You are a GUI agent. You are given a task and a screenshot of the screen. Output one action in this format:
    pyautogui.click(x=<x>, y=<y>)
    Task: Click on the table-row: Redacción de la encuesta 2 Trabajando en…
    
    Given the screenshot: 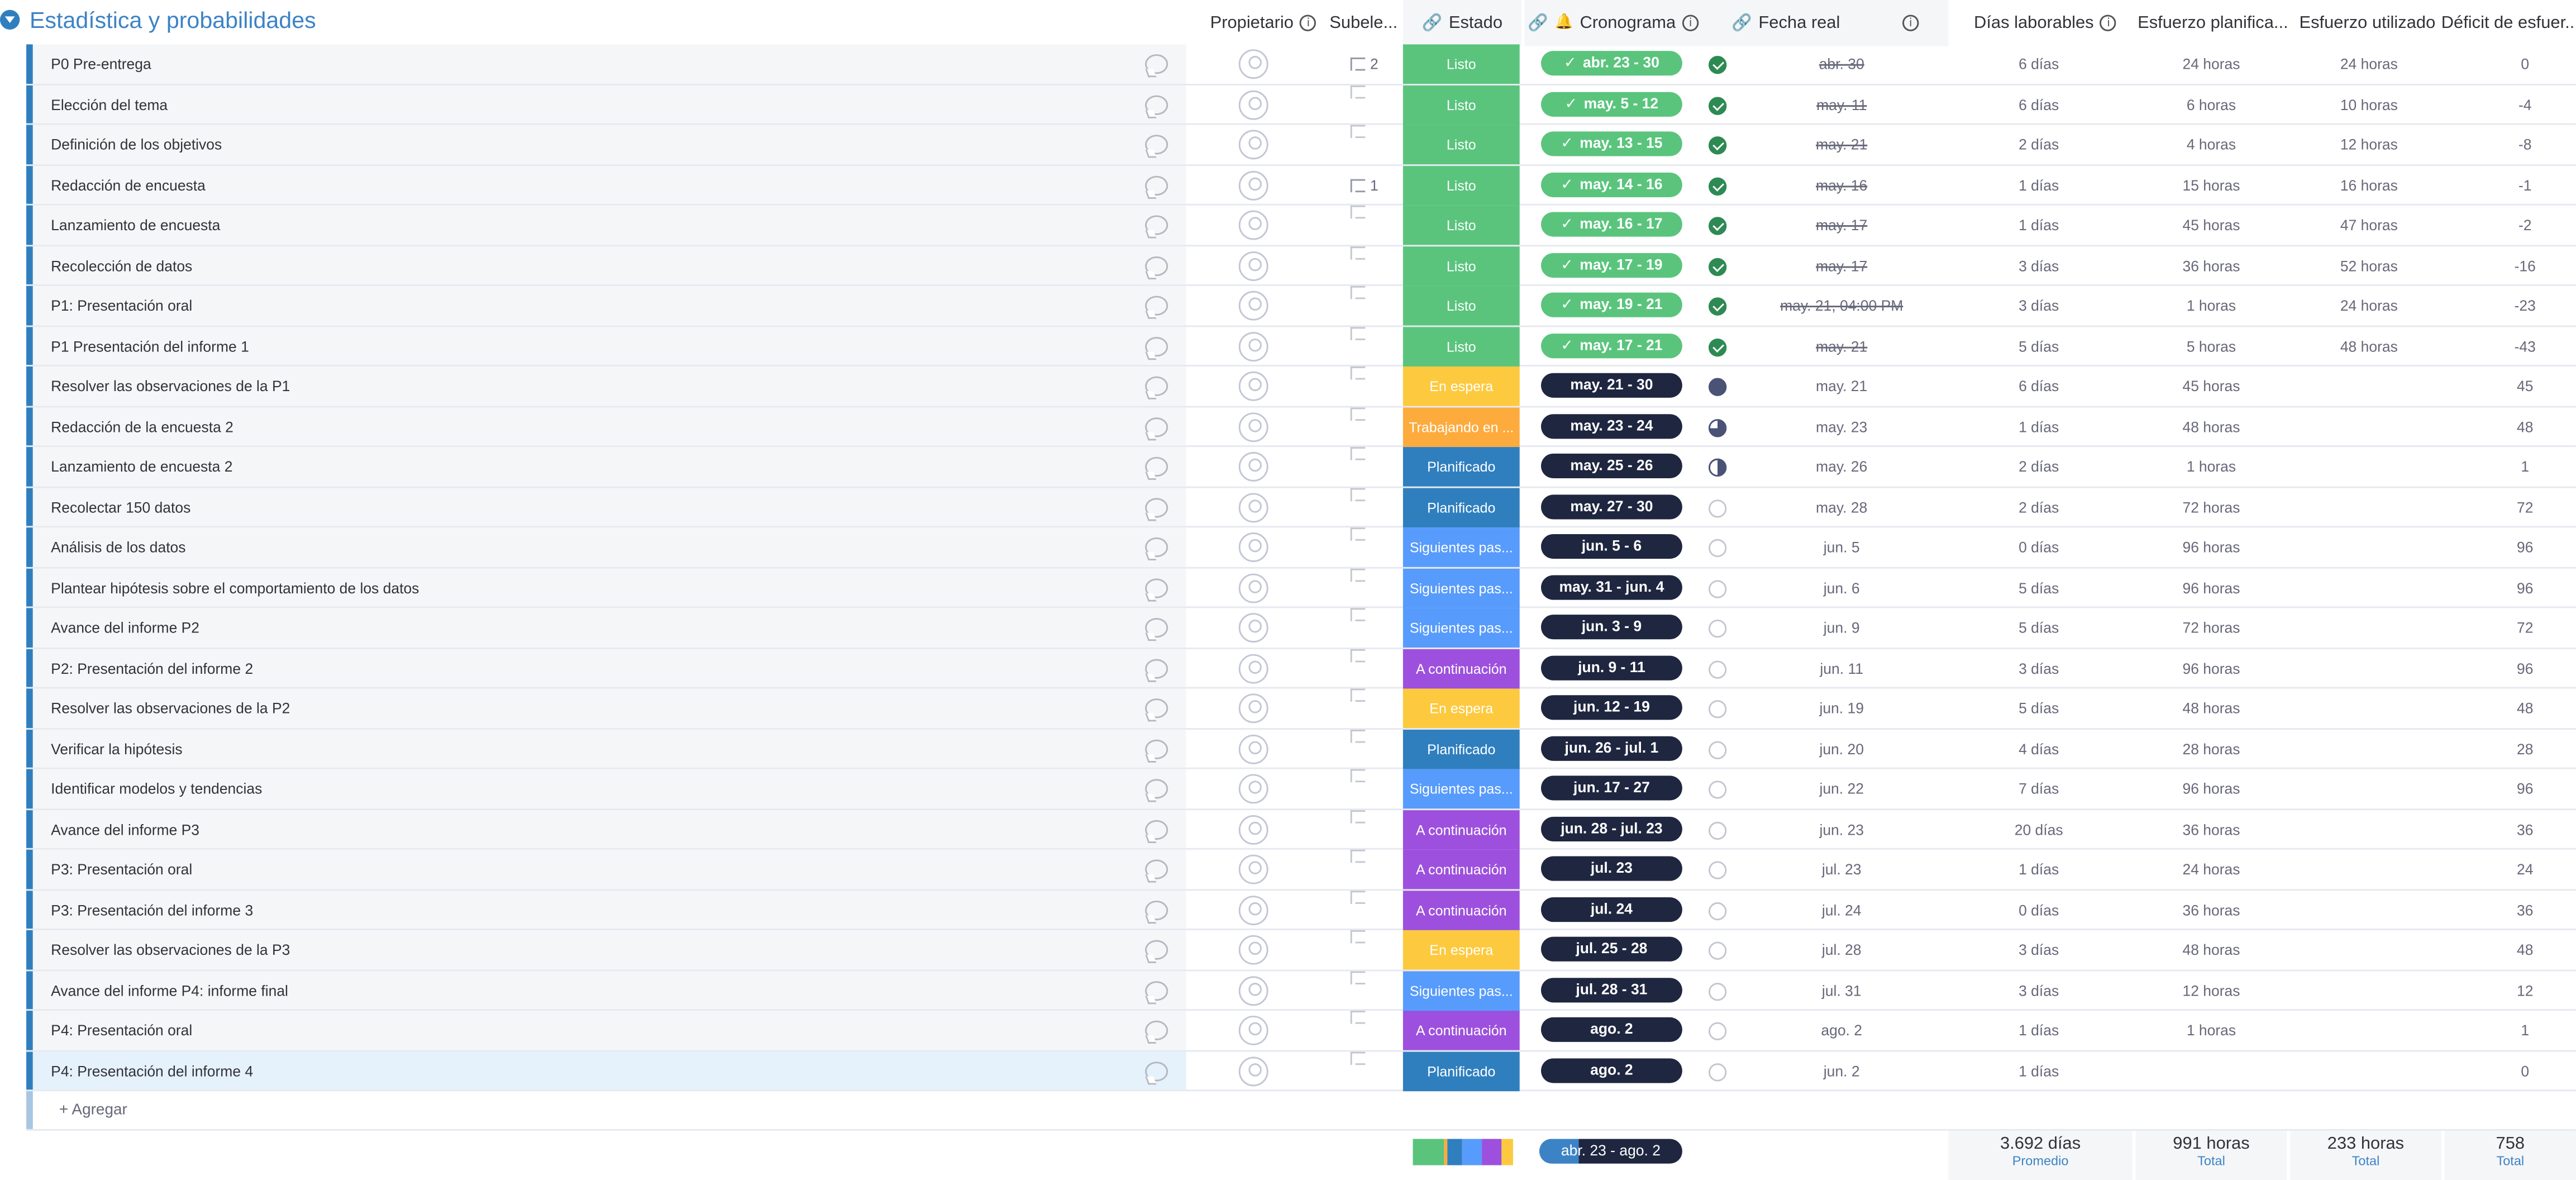 What is the action you would take?
    pyautogui.click(x=1301, y=427)
    